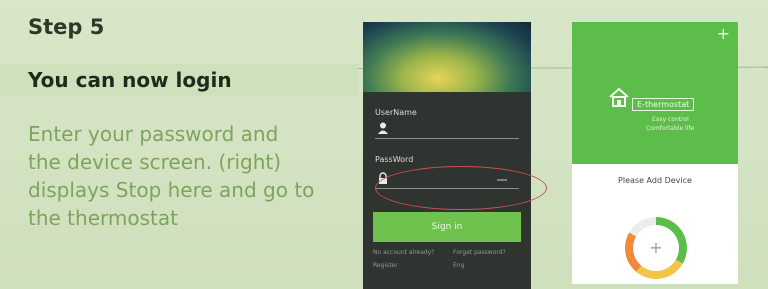  Describe the element at coordinates (403, 252) in the screenshot. I see `no-account-link: No account already?` at that location.